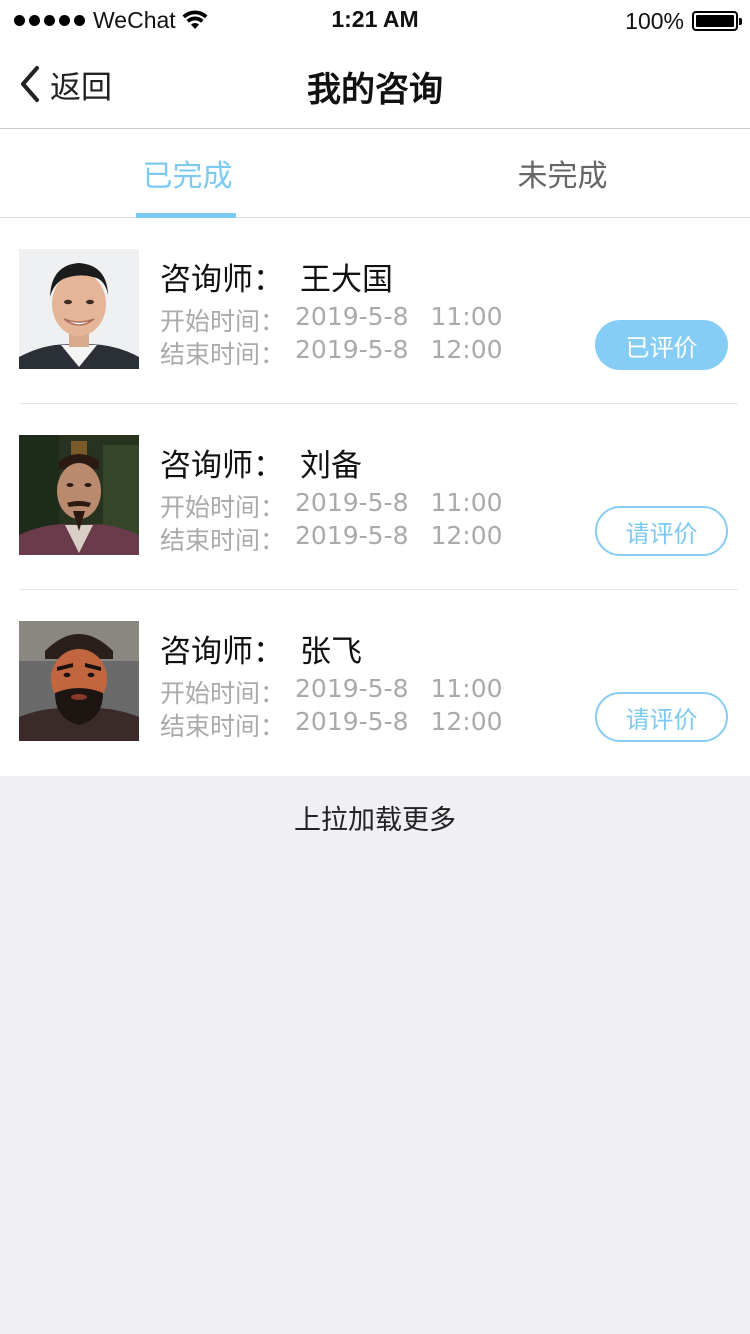 The width and height of the screenshot is (750, 1334). I want to click on rated-button: 已评价, so click(661, 345).